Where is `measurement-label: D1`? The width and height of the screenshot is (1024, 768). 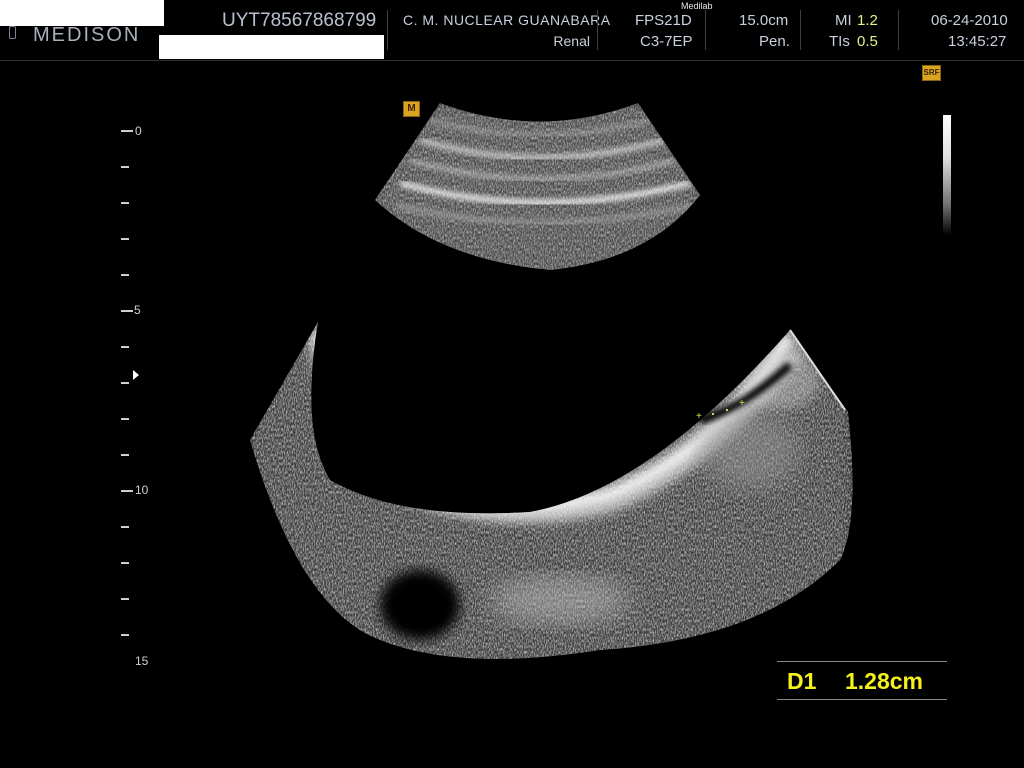 measurement-label: D1 is located at coordinates (802, 681).